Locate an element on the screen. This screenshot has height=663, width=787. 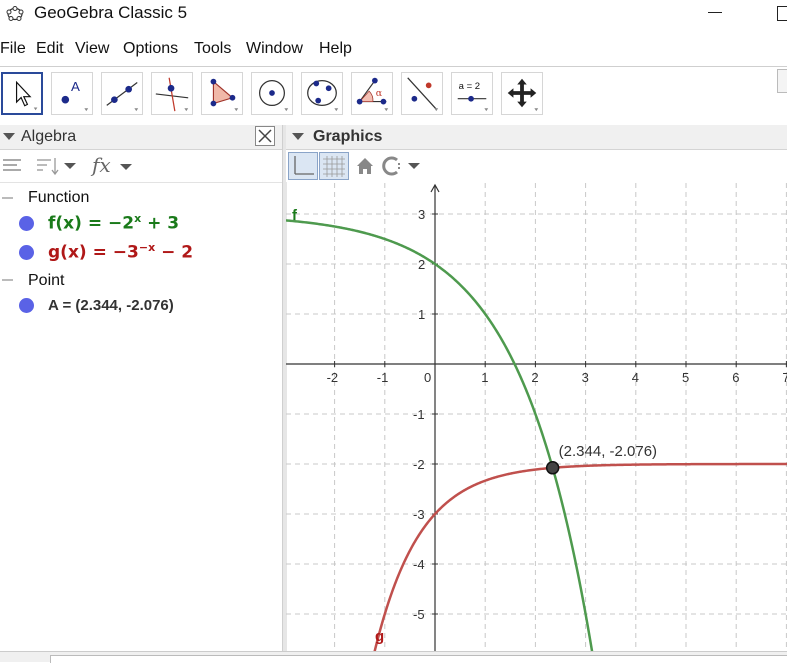
menu-tools: Tools is located at coordinates (212, 49).